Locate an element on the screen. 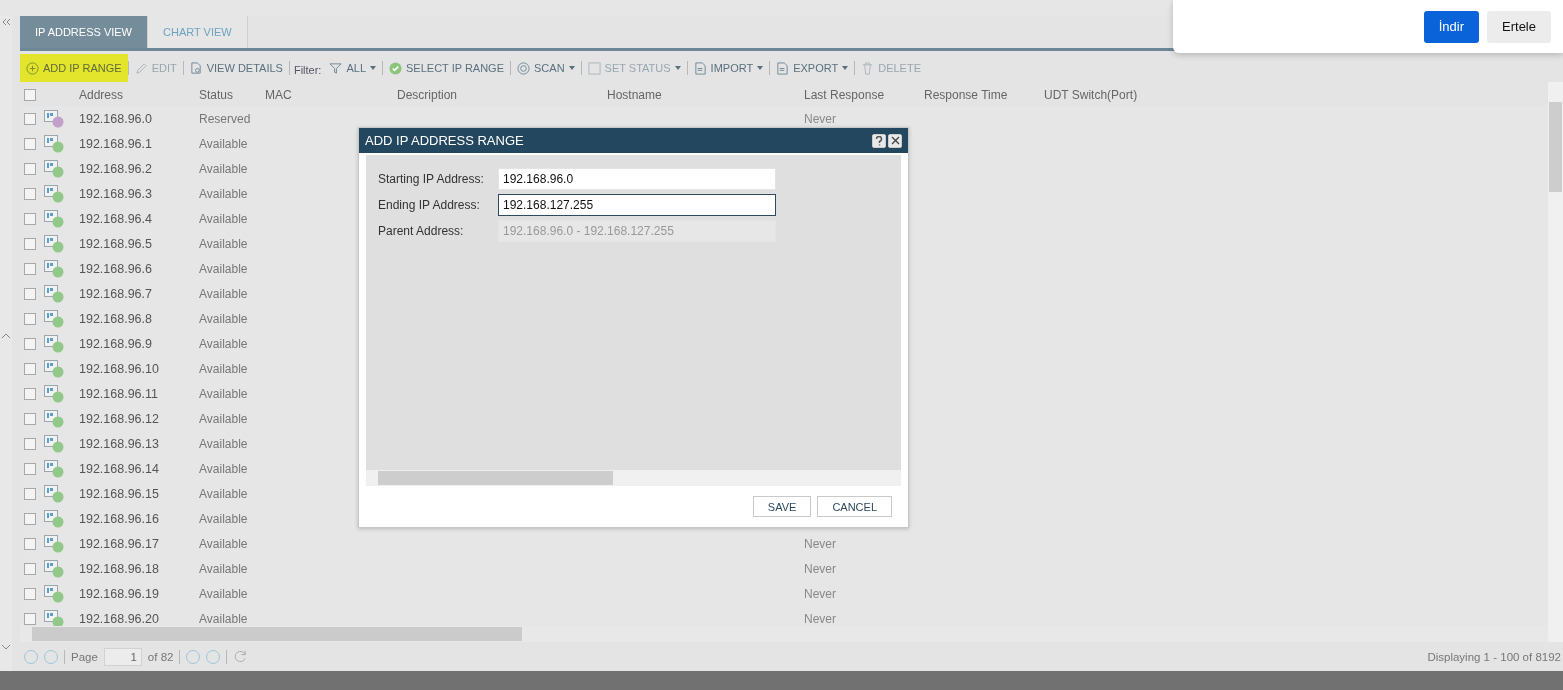 The width and height of the screenshot is (1563, 690). toolbar-button: IMPORT is located at coordinates (728, 68).